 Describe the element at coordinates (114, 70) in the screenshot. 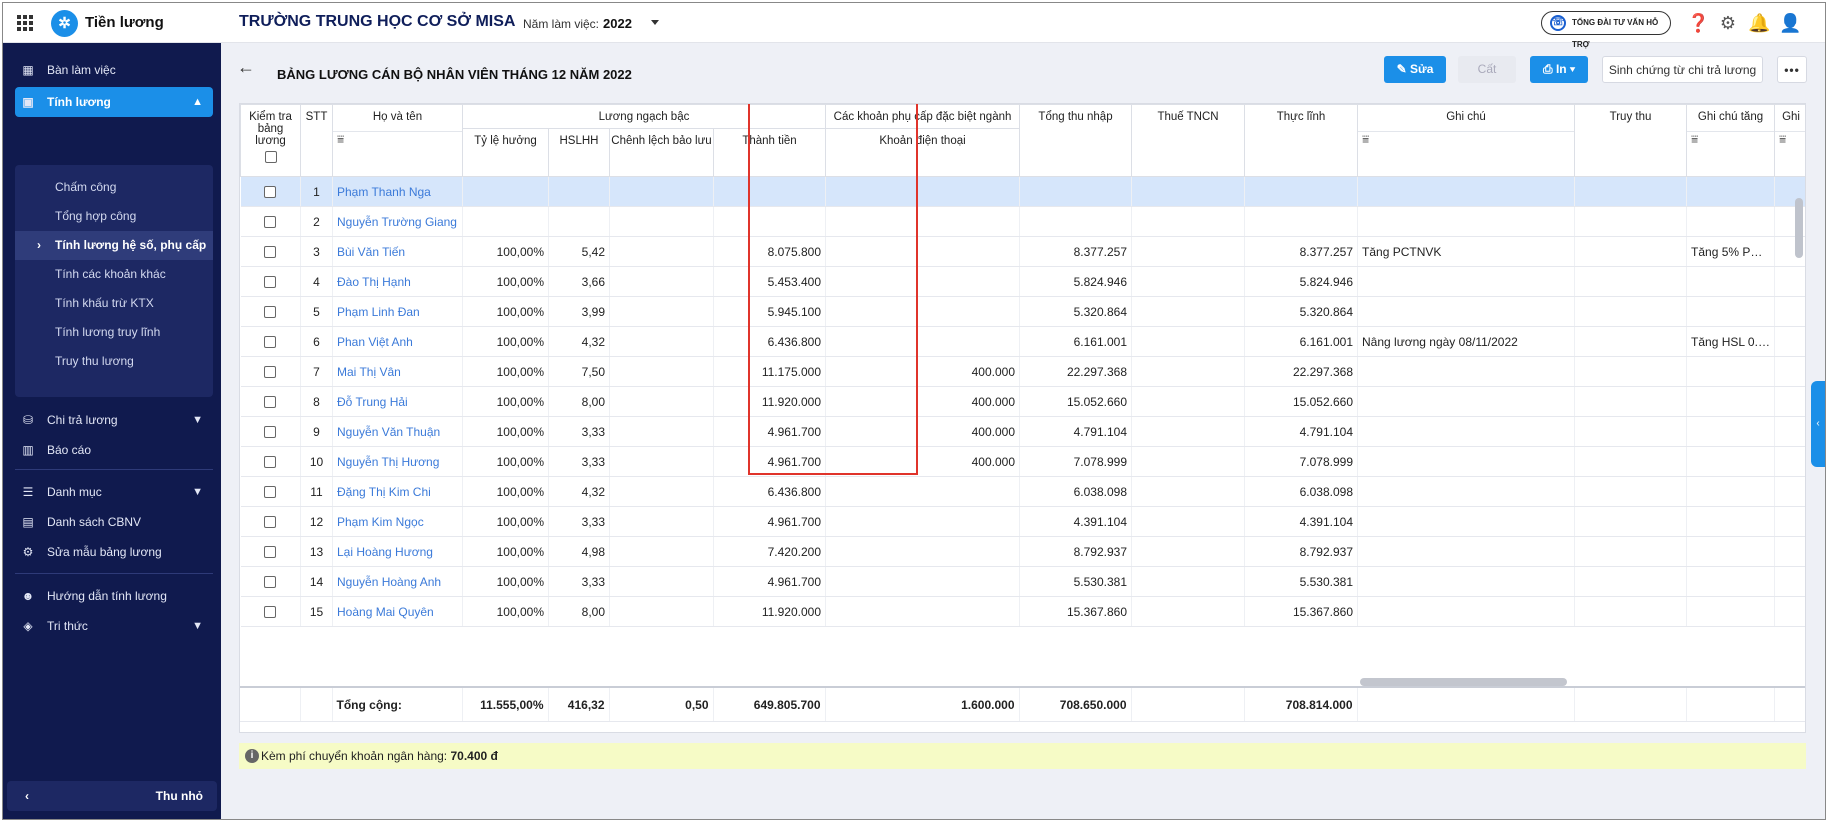

I see `sidebar-item-desk: ▦ Bàn làm việc` at that location.